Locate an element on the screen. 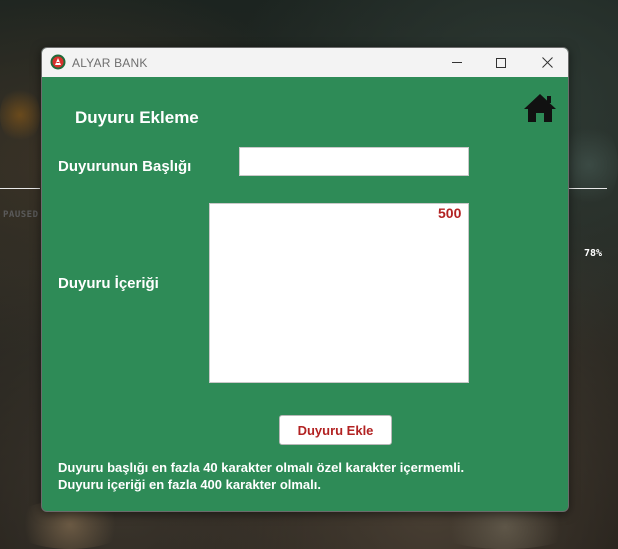 This screenshot has height=549, width=618. title-label: Duyurunun Başlığı is located at coordinates (125, 166).